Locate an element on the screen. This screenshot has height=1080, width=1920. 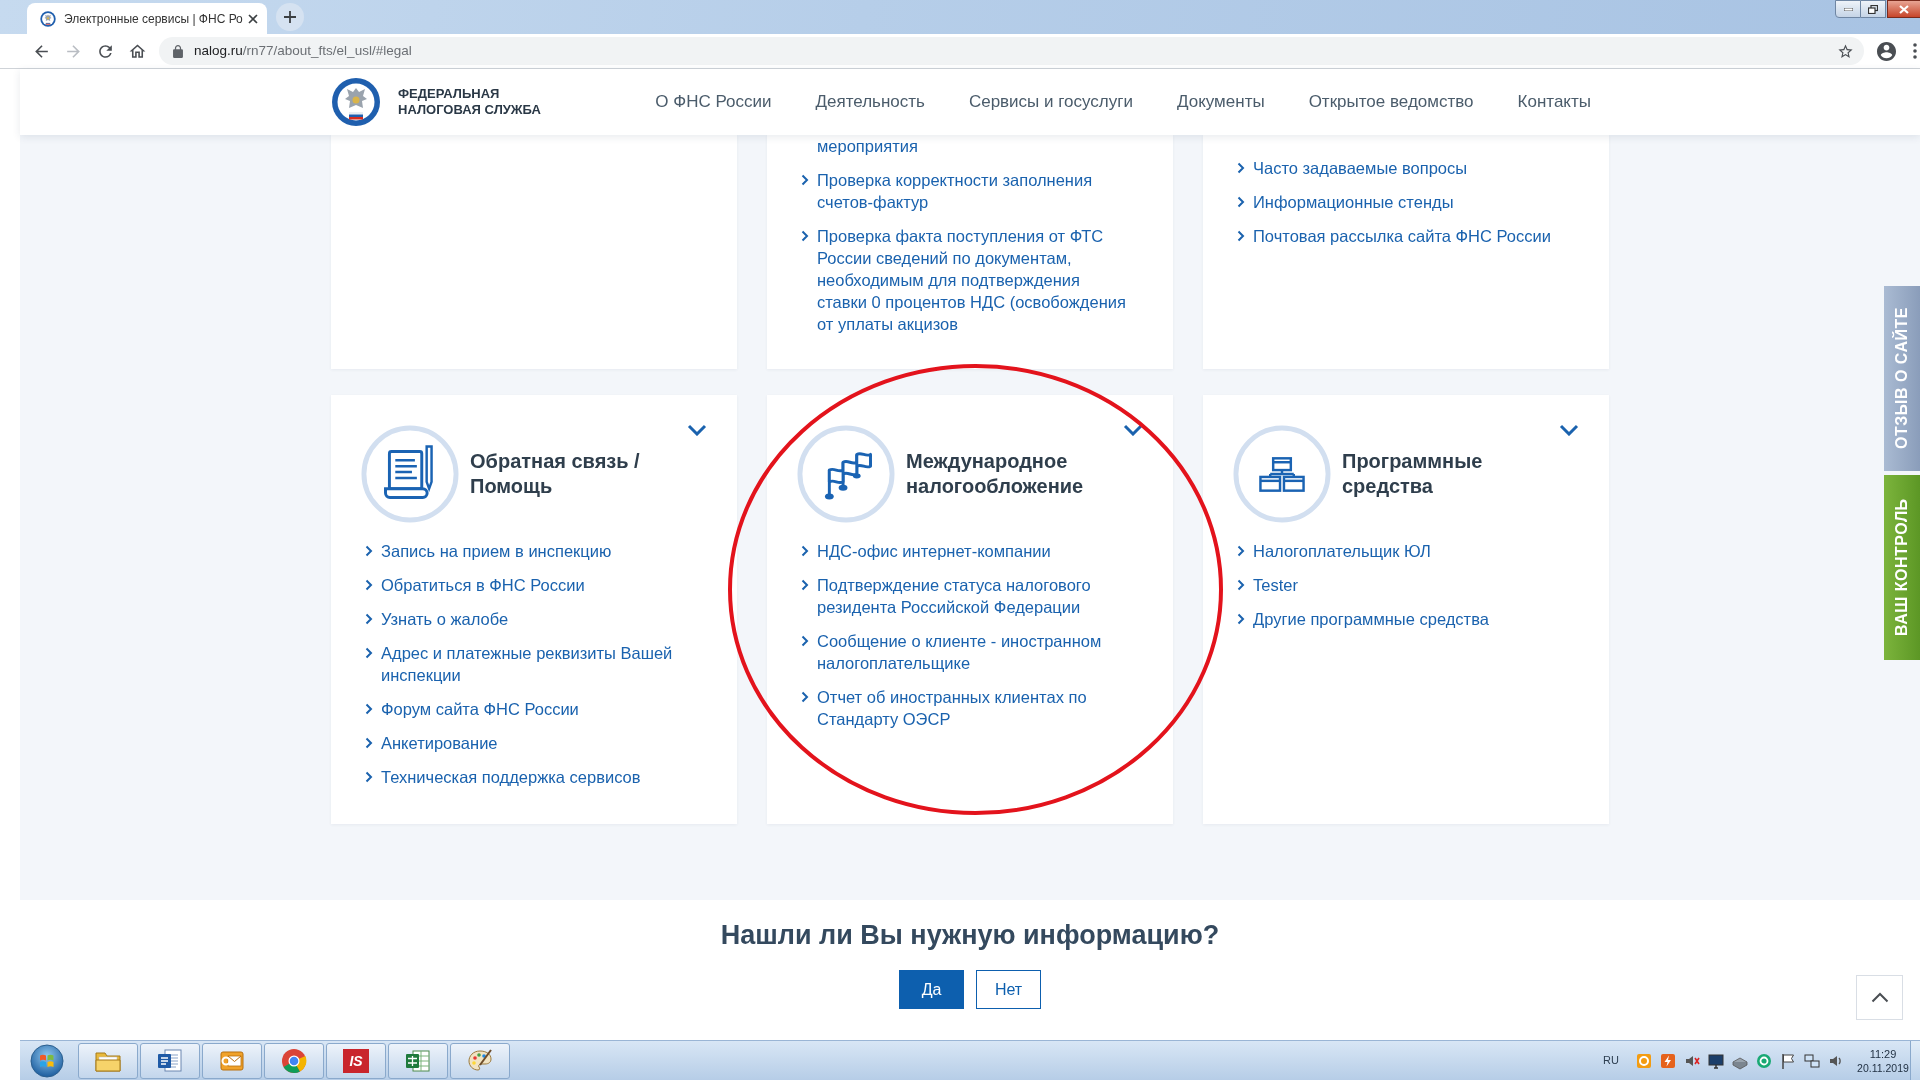
browser-icon is located at coordinates (294, 1060).